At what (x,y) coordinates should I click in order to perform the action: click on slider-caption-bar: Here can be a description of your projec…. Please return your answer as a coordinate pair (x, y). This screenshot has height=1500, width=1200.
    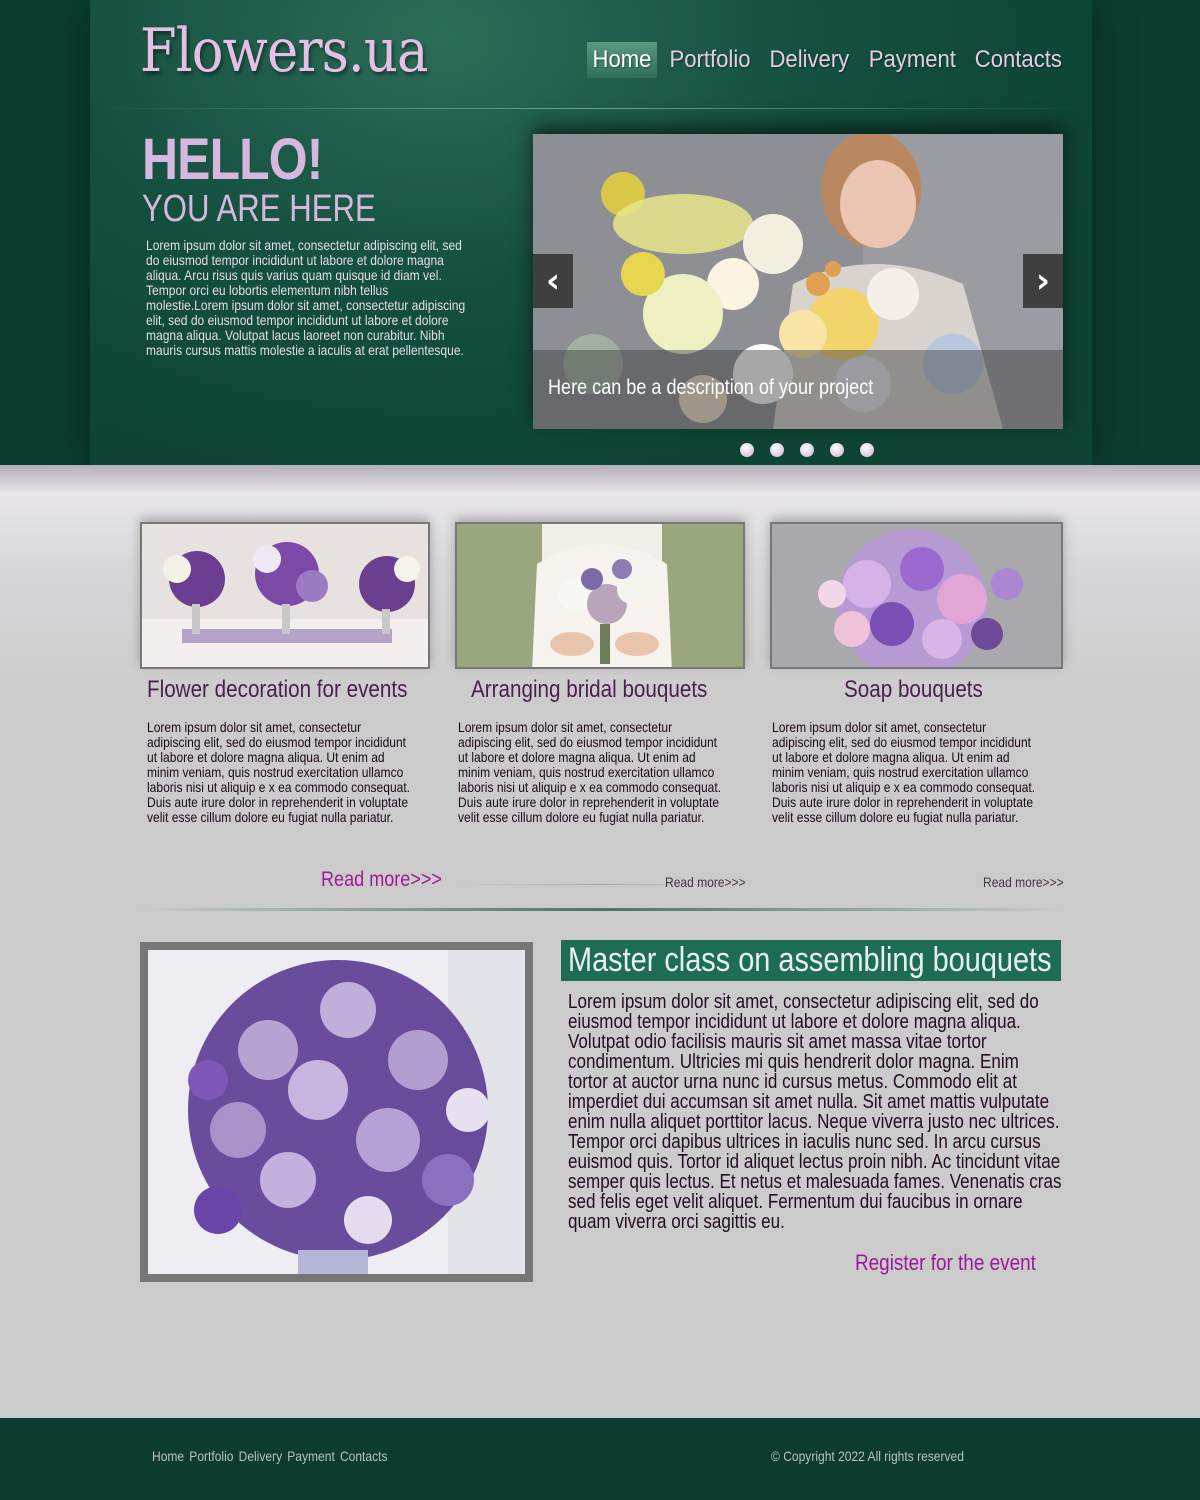
    Looking at the image, I should click on (798, 389).